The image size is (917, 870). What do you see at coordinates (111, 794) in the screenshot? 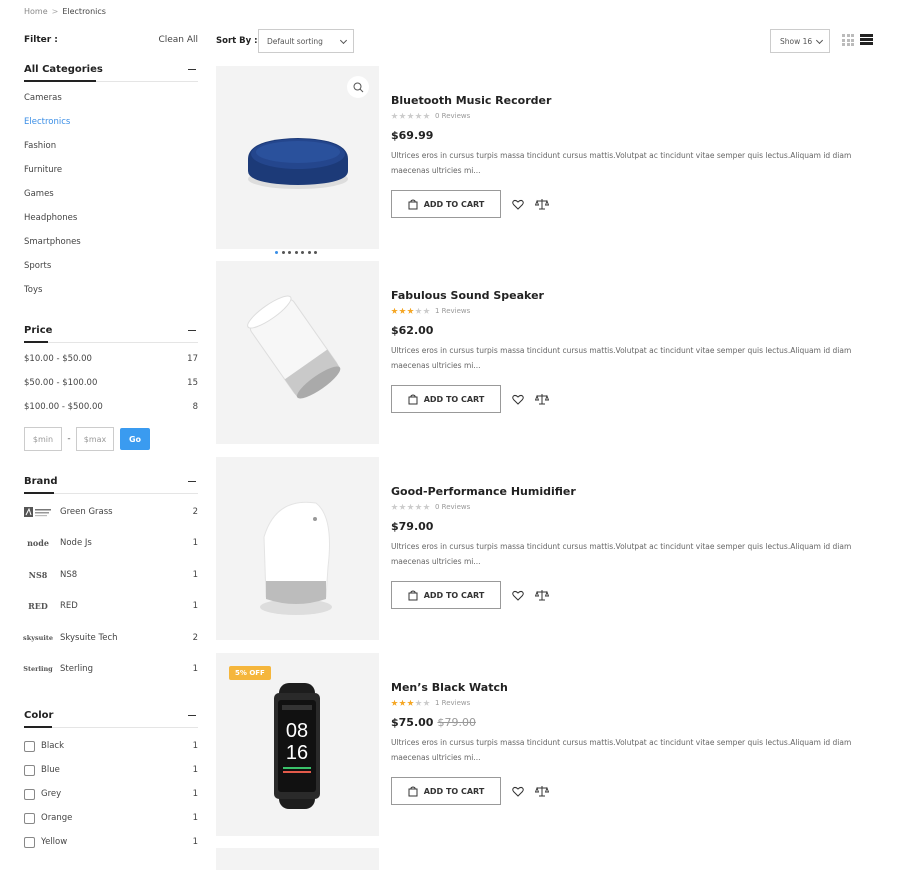
I see `color-item: Grey 1` at bounding box center [111, 794].